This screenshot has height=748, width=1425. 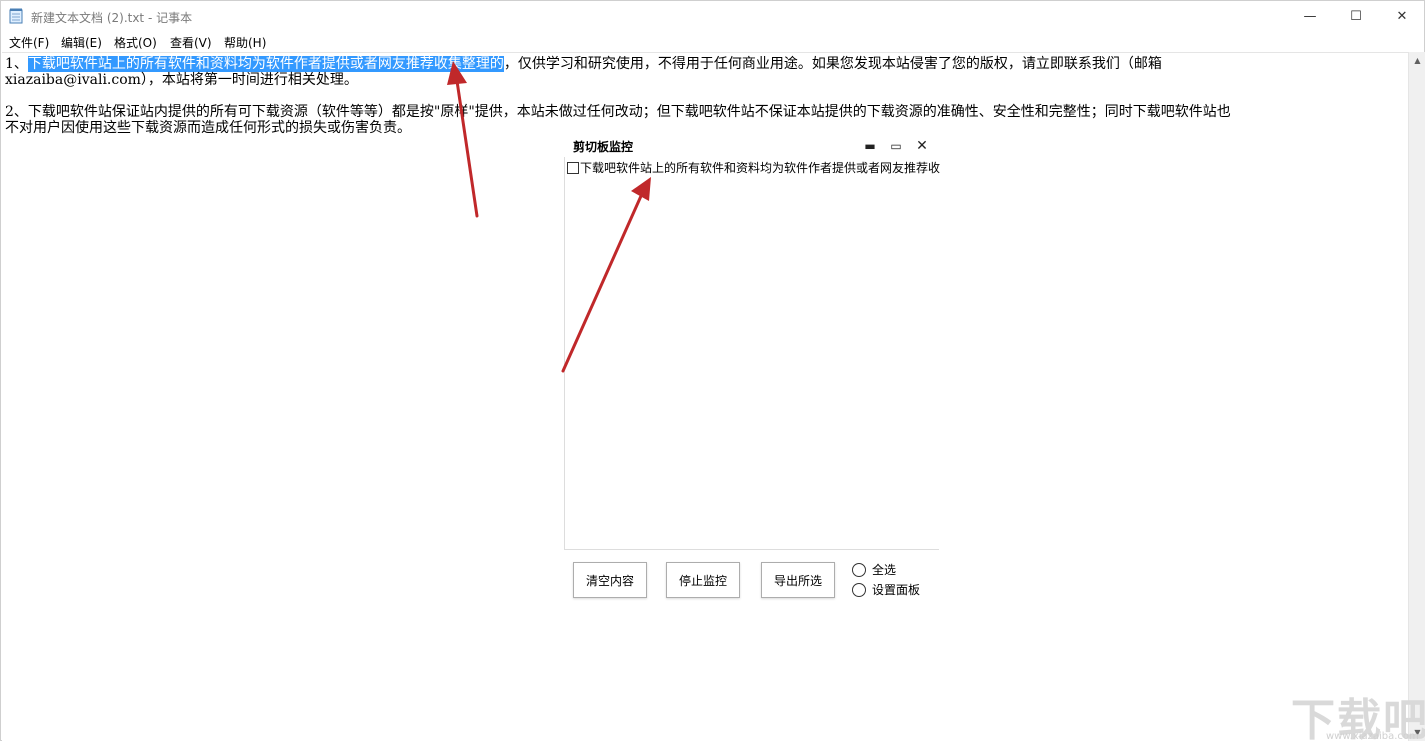 I want to click on panel-close-button: ✕, so click(x=922, y=146).